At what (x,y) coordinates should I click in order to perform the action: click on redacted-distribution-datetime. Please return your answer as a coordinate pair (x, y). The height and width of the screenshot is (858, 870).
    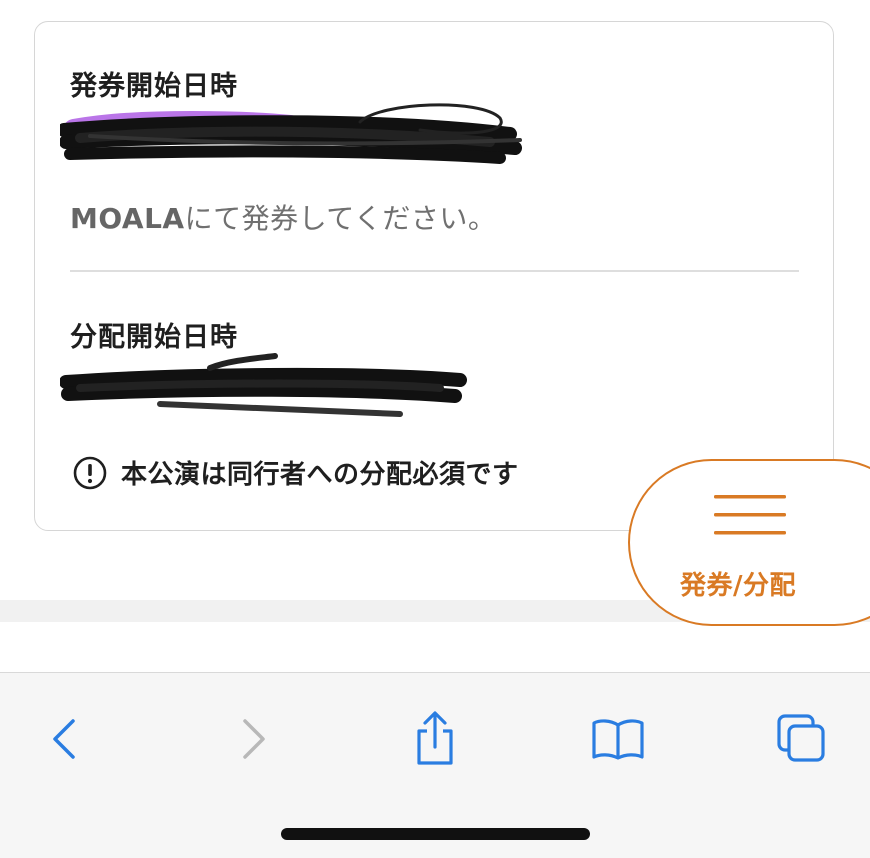
    Looking at the image, I should click on (263, 385).